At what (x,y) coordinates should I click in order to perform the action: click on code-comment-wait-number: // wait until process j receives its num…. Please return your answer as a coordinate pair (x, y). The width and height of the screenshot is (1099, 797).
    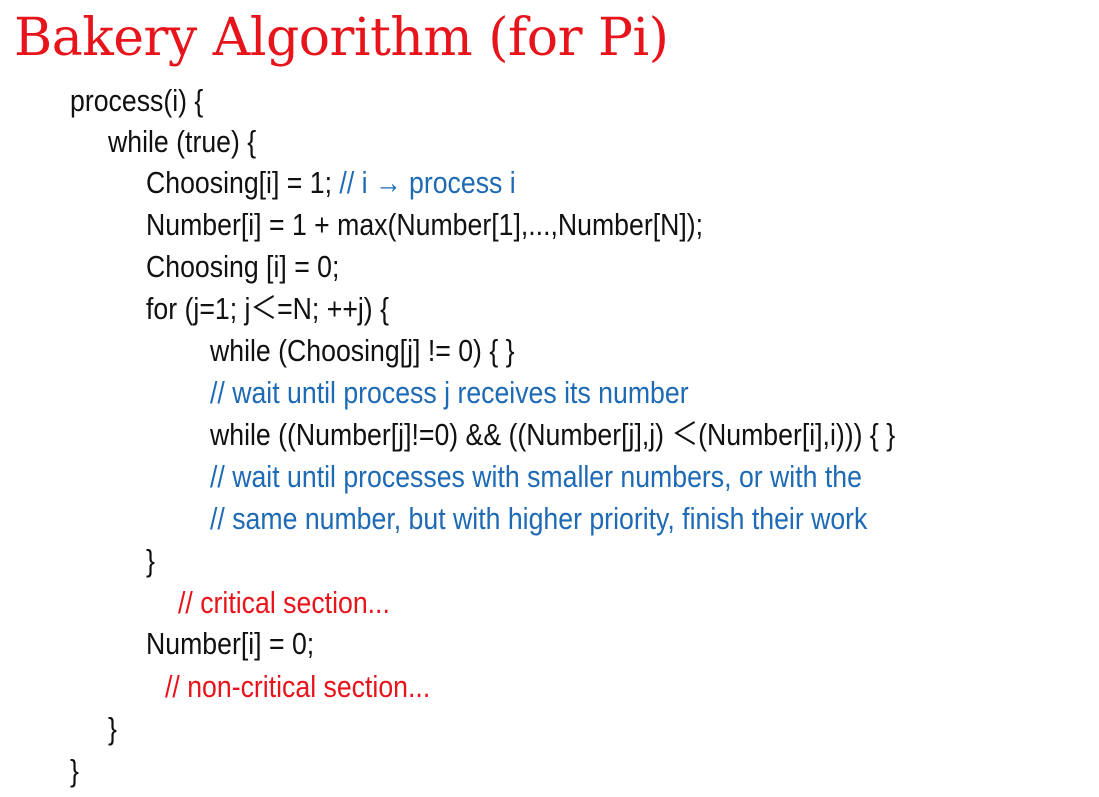
    Looking at the image, I should click on (449, 392).